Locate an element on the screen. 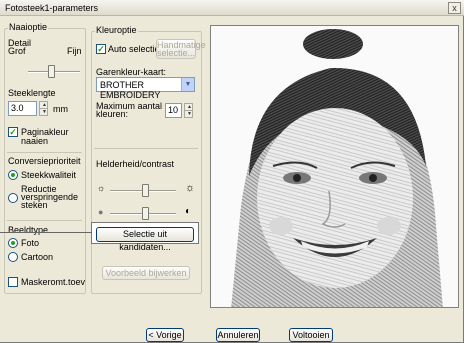 The height and width of the screenshot is (343, 471). auto-selectie-checkbox: ✓ is located at coordinates (101, 49).